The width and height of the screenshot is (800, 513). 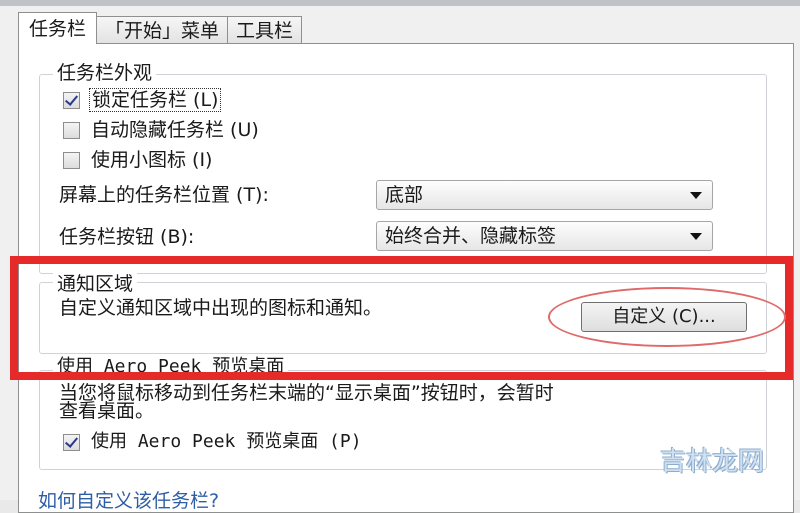 What do you see at coordinates (171, 367) in the screenshot?
I see `aero-peek-group-title: 使用 Aero Peek 预览桌面` at bounding box center [171, 367].